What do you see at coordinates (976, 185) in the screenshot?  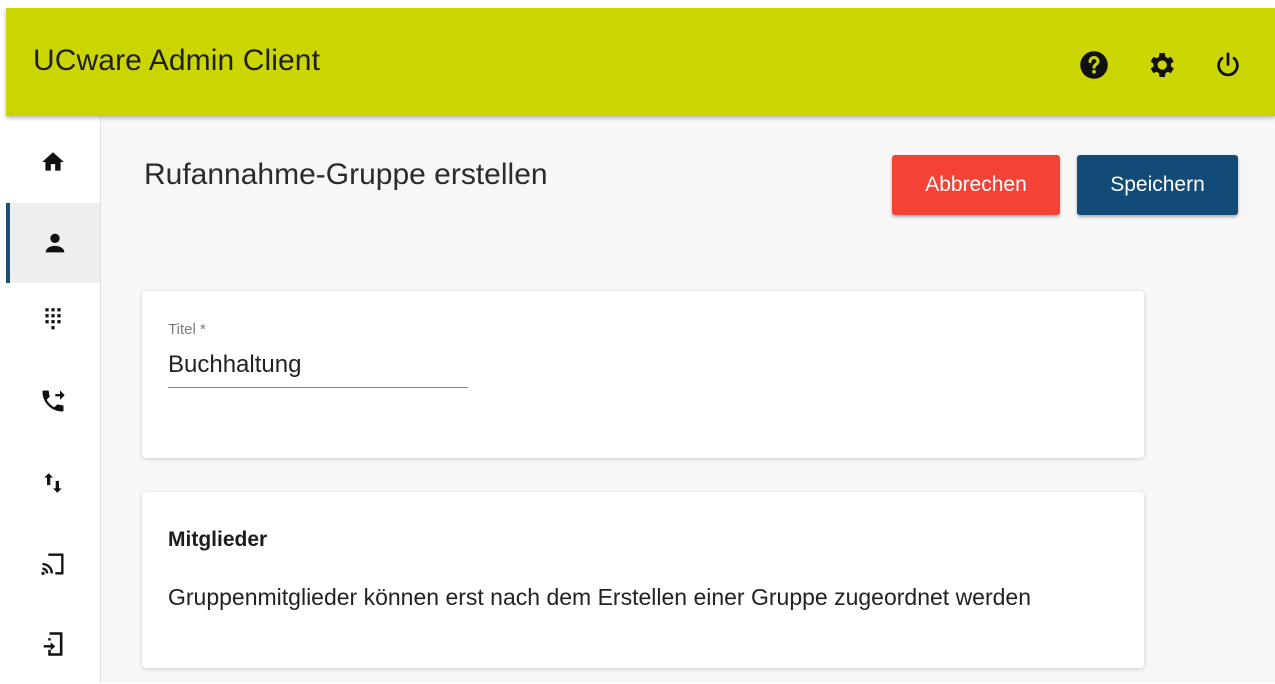 I see `cancel-button: Abbrechen` at bounding box center [976, 185].